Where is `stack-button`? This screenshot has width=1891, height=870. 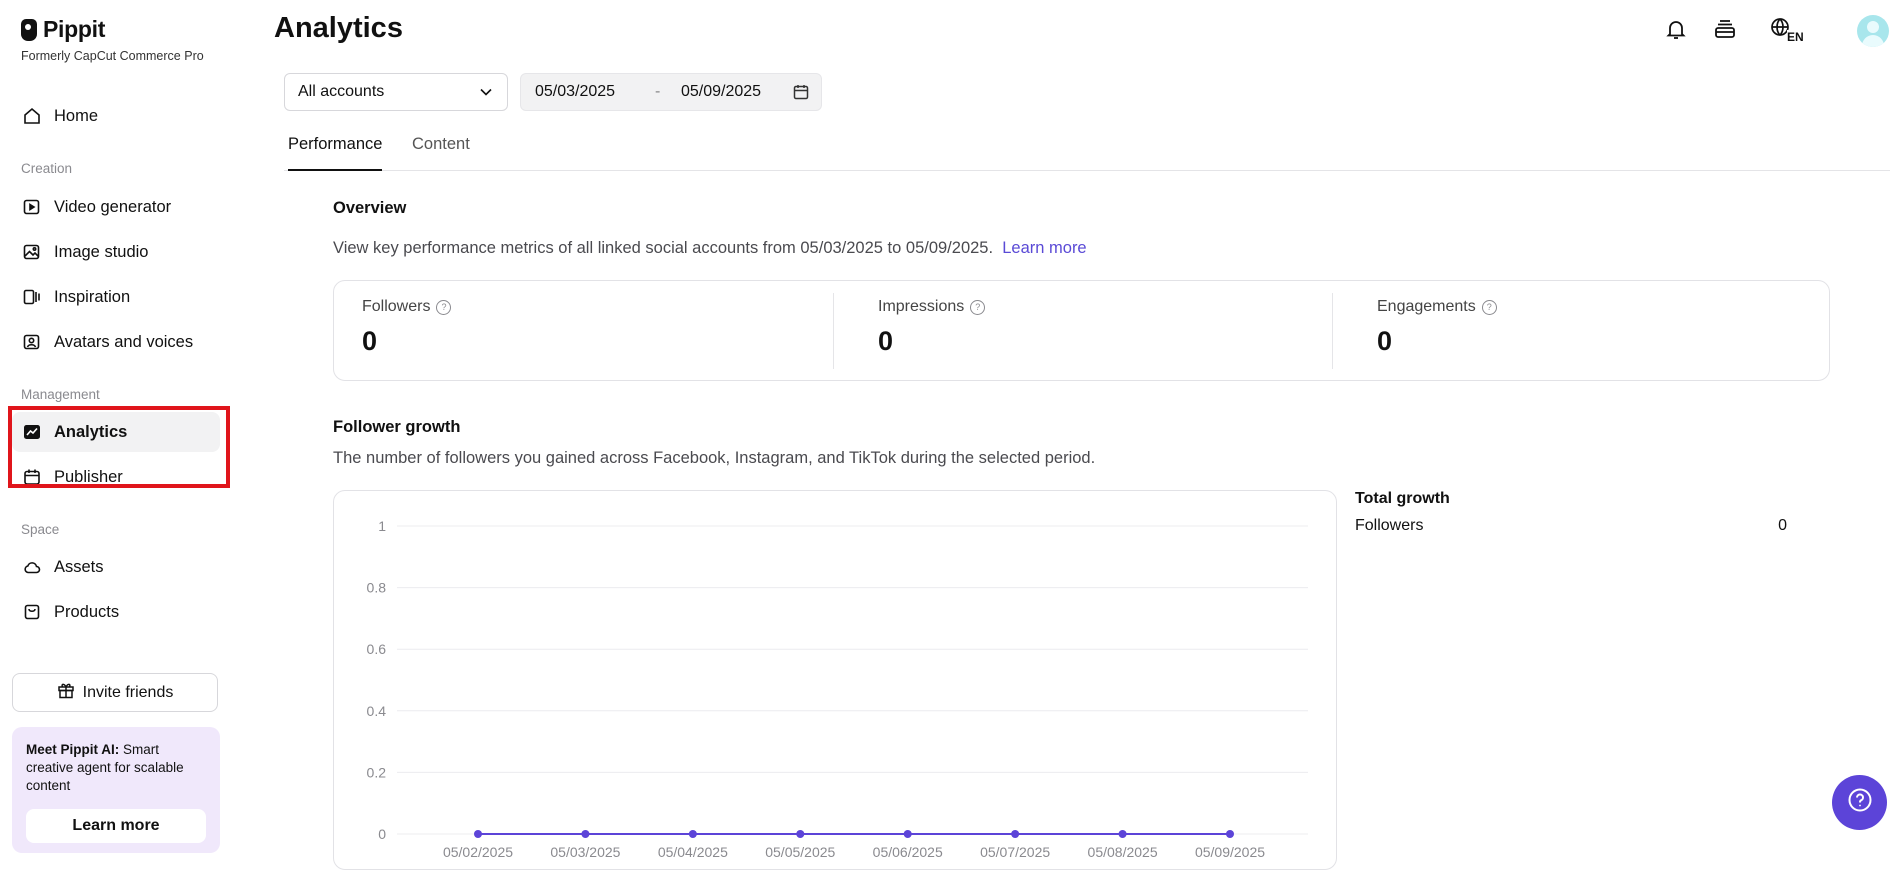
stack-button is located at coordinates (1725, 31).